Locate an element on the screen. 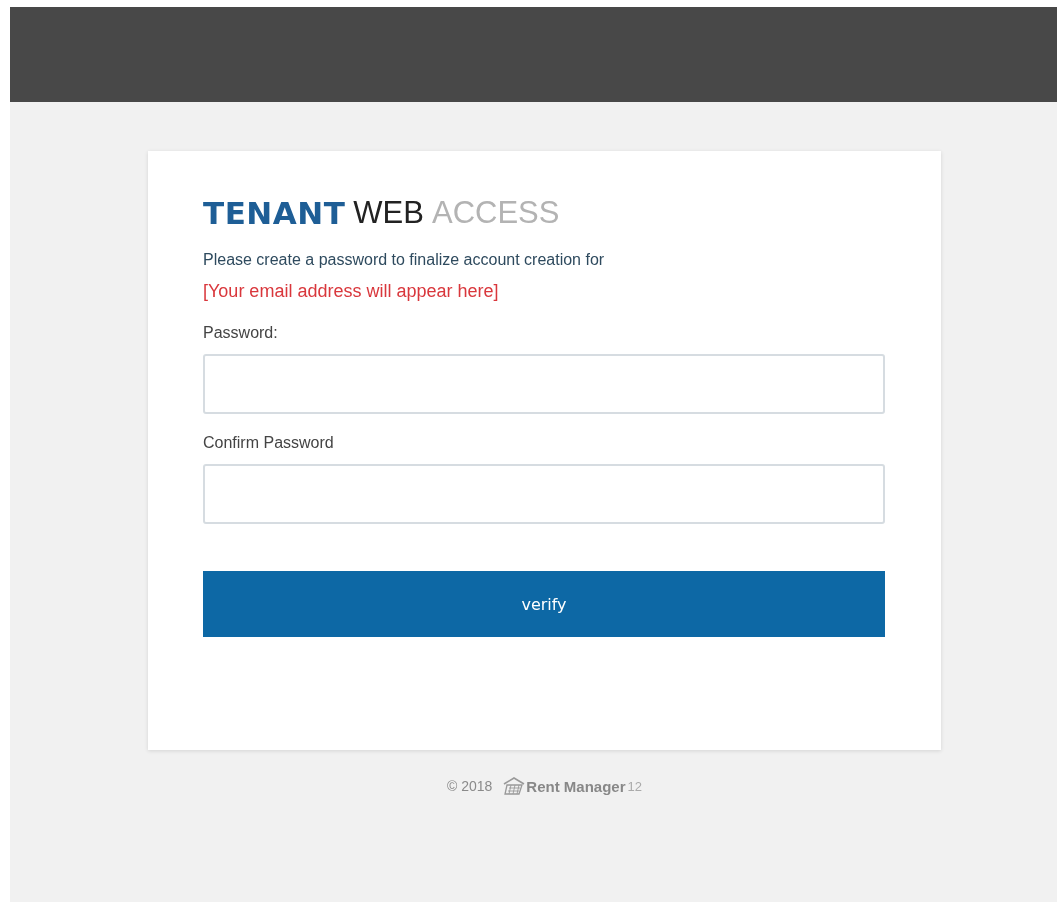 Image resolution: width=1057 pixels, height=908 pixels. verify-button: verify is located at coordinates (544, 604).